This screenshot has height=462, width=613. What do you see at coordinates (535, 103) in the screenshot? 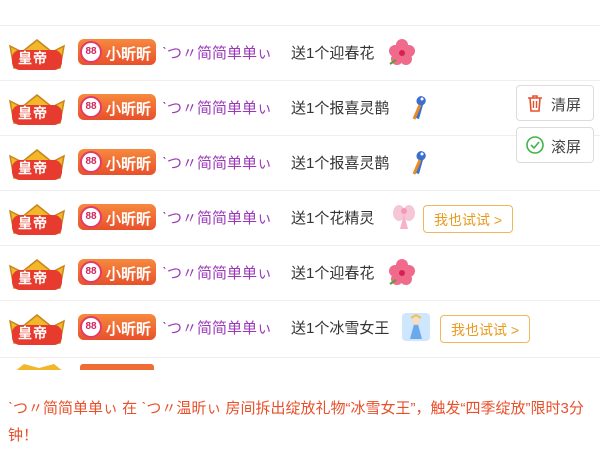
I see `trash-icon` at bounding box center [535, 103].